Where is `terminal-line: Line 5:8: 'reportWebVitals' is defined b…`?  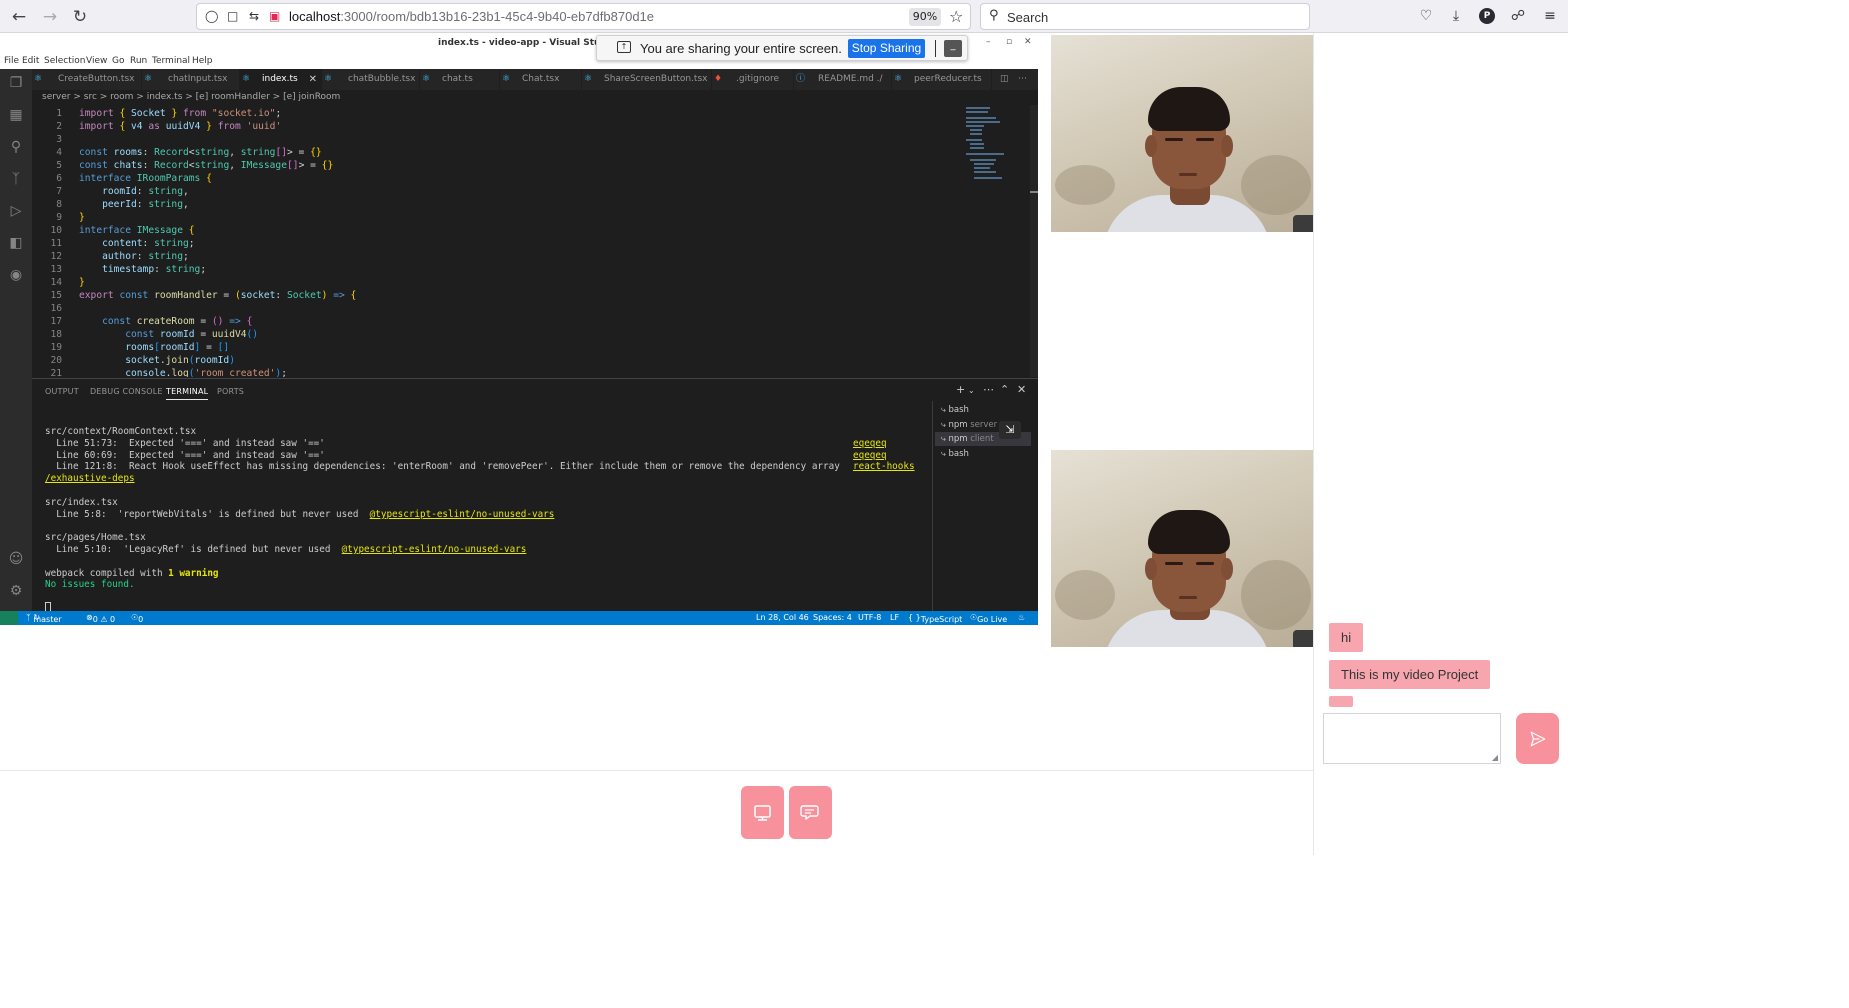 terminal-line: Line 5:8: 'reportWebVitals' is defined b… is located at coordinates (300, 514).